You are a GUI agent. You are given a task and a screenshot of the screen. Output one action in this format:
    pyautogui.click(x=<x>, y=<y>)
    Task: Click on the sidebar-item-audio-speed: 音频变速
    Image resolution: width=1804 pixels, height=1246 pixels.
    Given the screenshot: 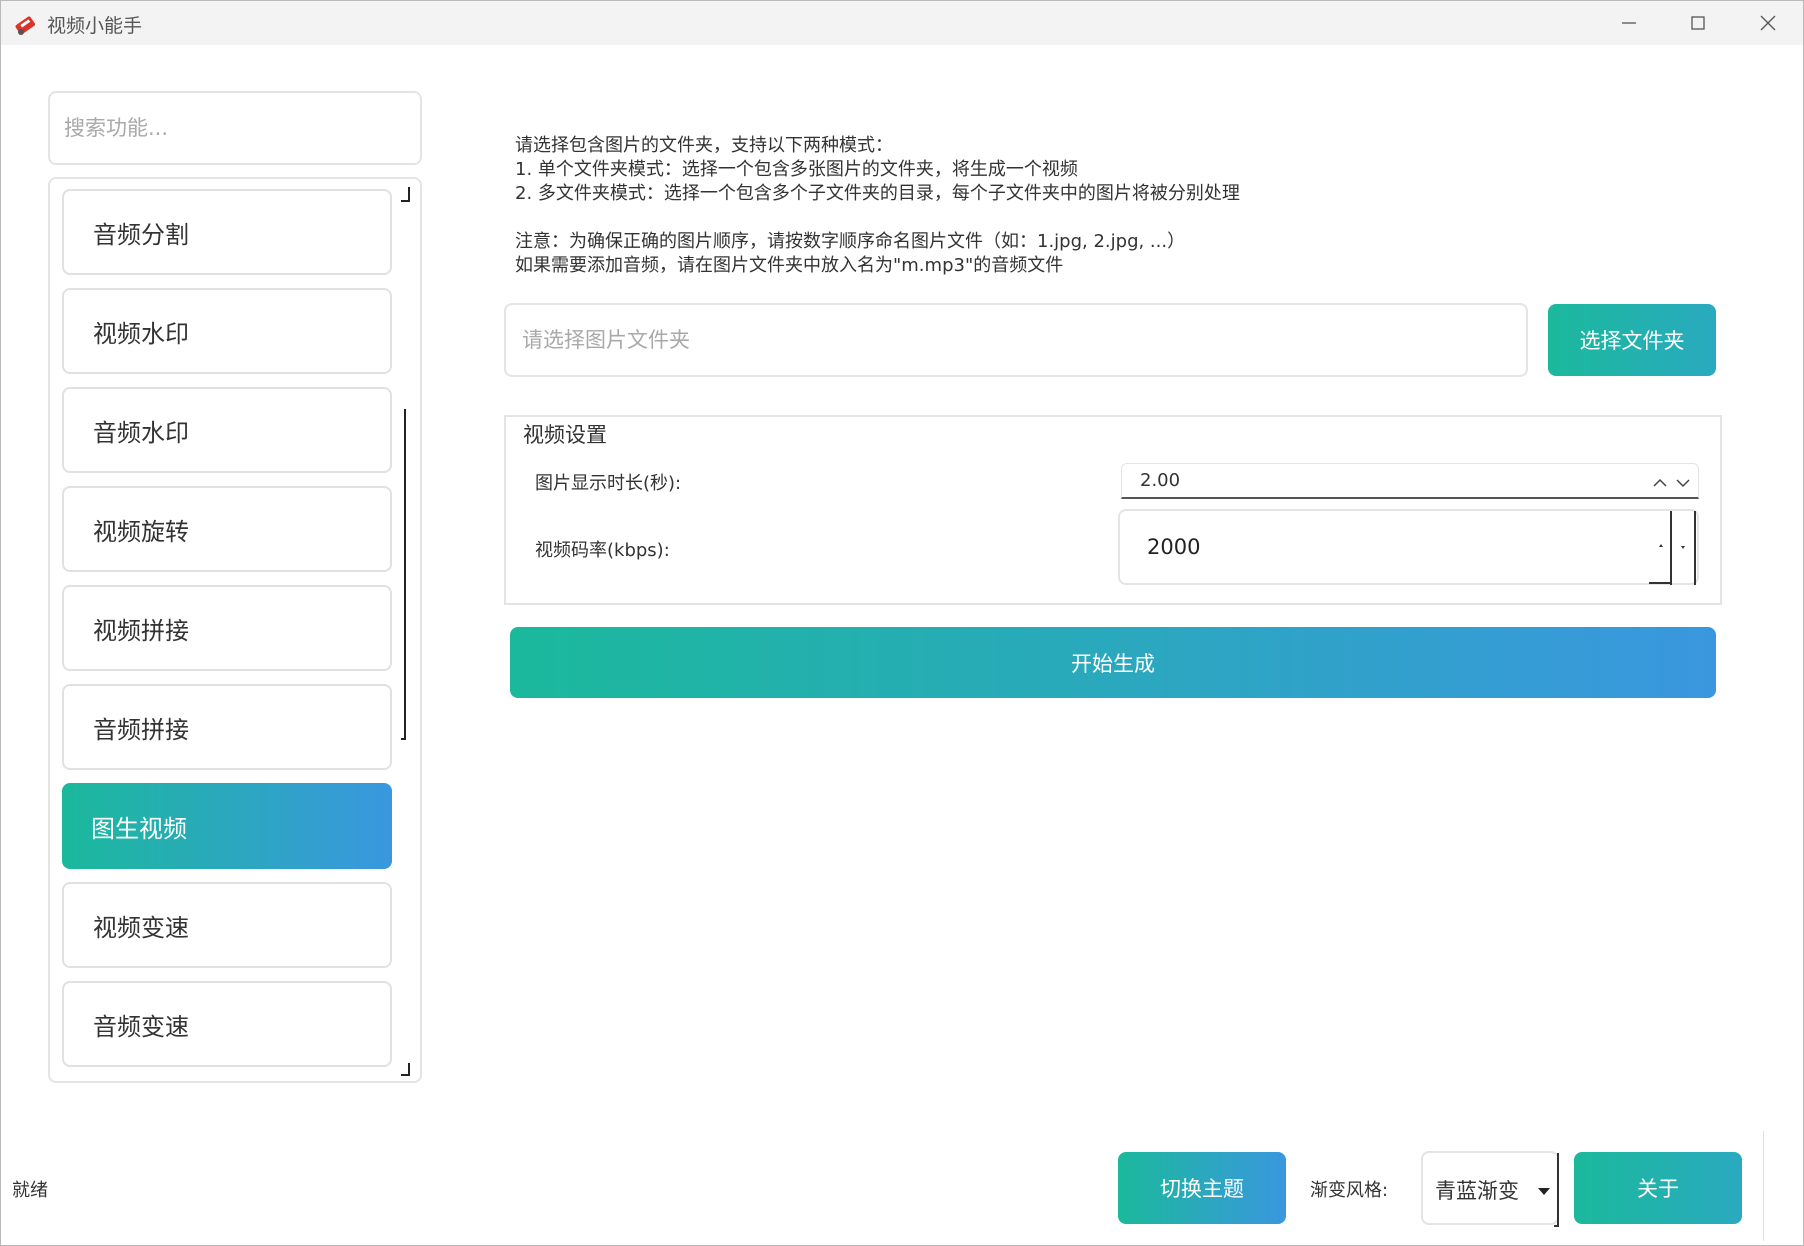 What is the action you would take?
    pyautogui.click(x=227, y=1024)
    